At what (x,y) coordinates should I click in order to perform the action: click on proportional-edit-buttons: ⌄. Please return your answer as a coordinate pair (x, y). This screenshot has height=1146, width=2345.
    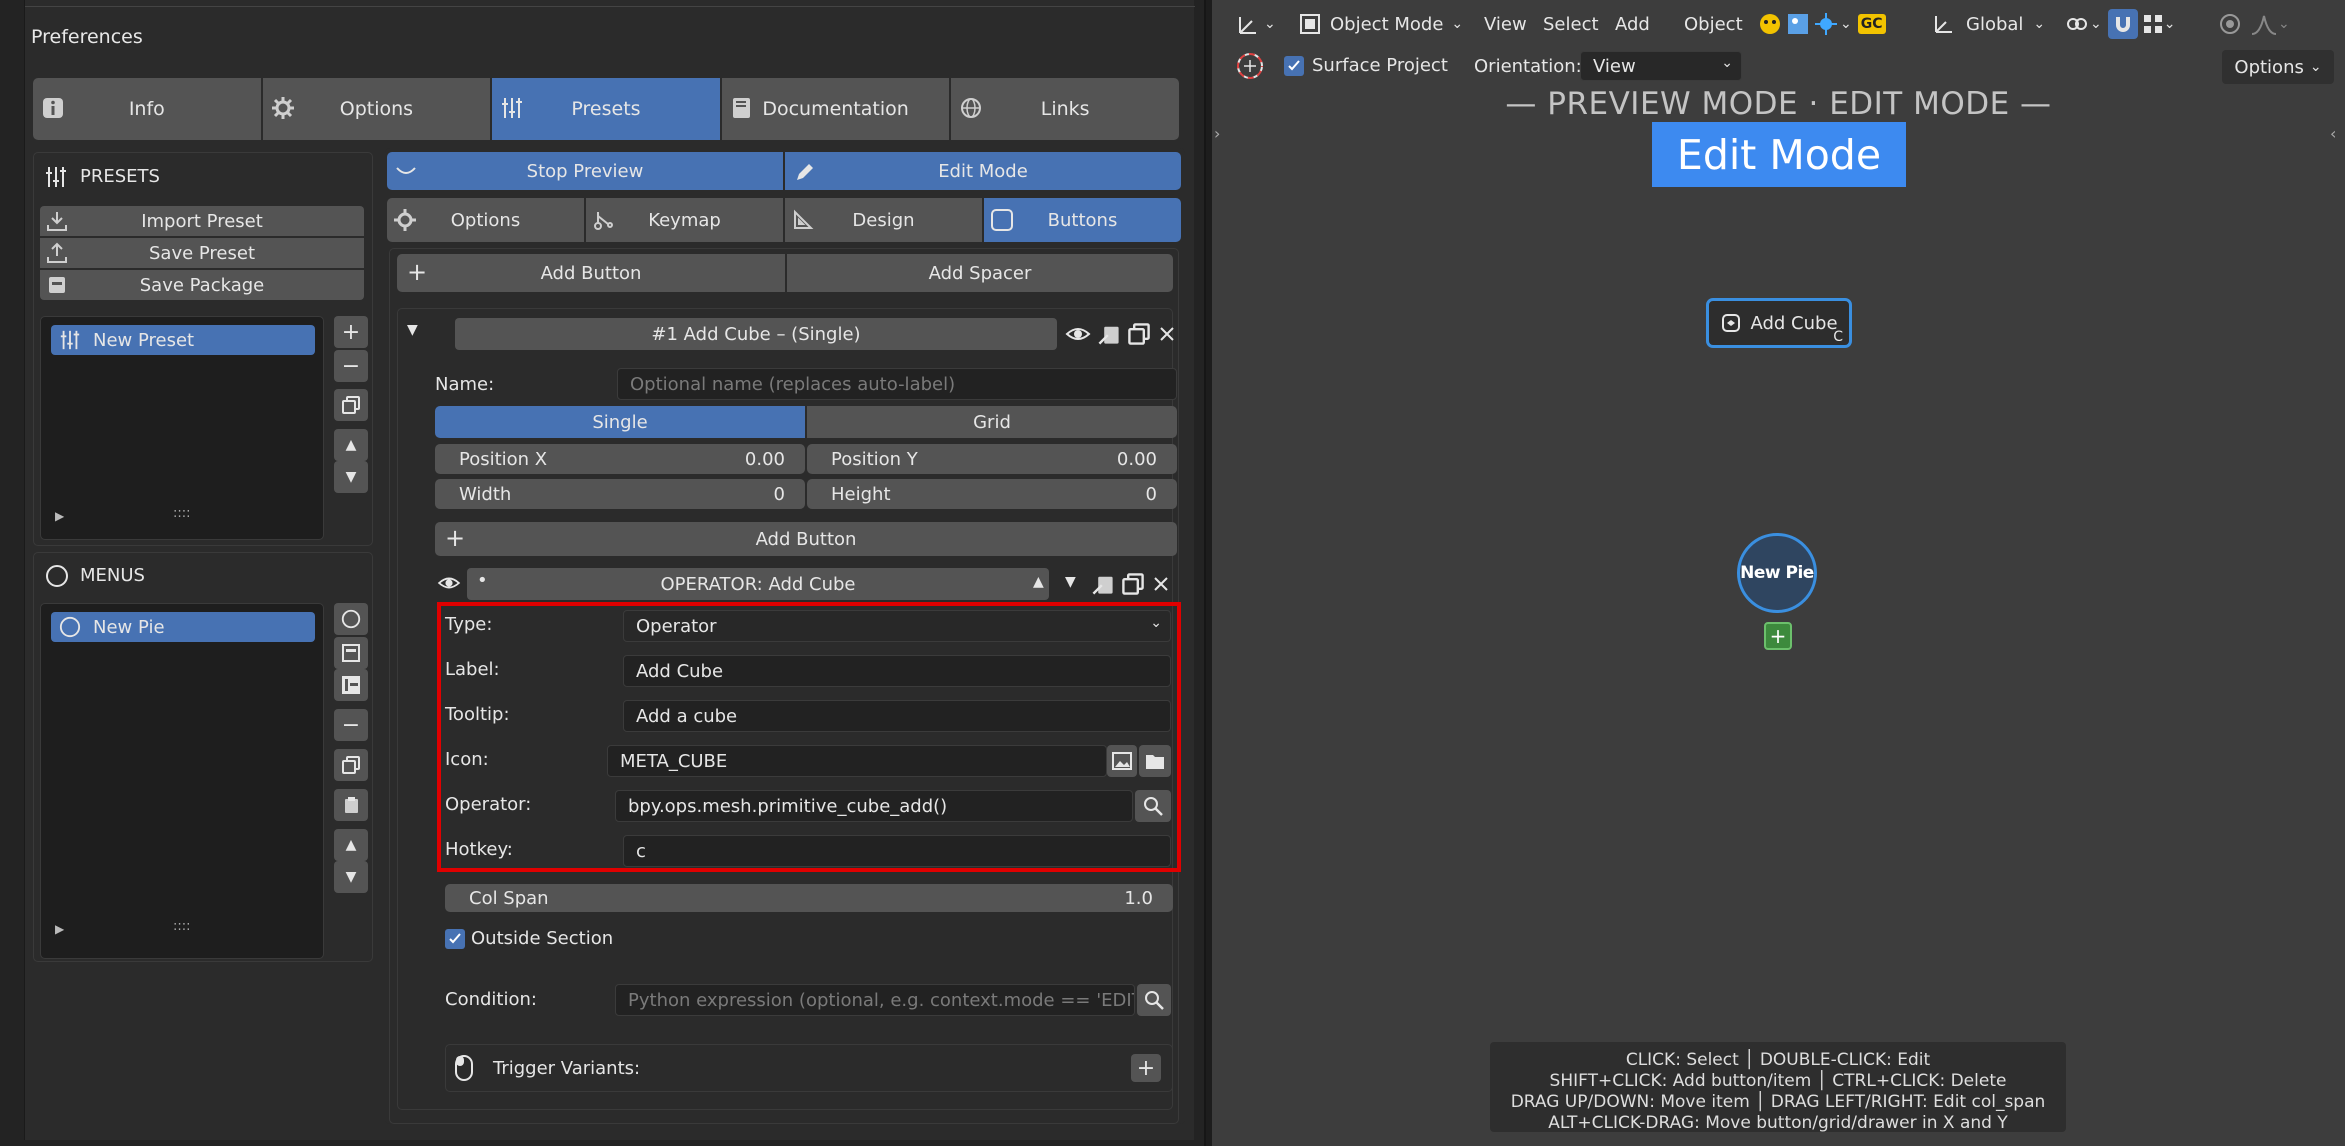
    Looking at the image, I should click on (2254, 24).